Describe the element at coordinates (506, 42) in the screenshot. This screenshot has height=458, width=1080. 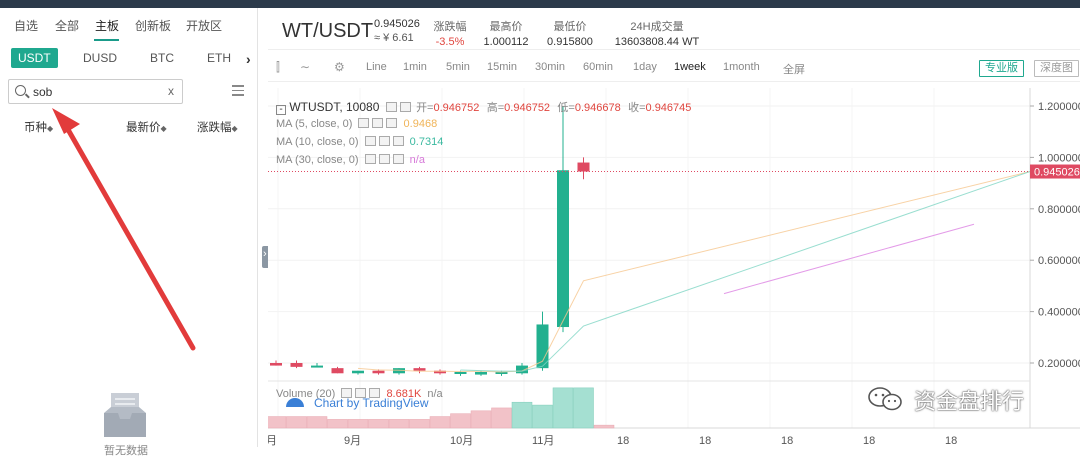
I see `high-value: 1.000112` at that location.